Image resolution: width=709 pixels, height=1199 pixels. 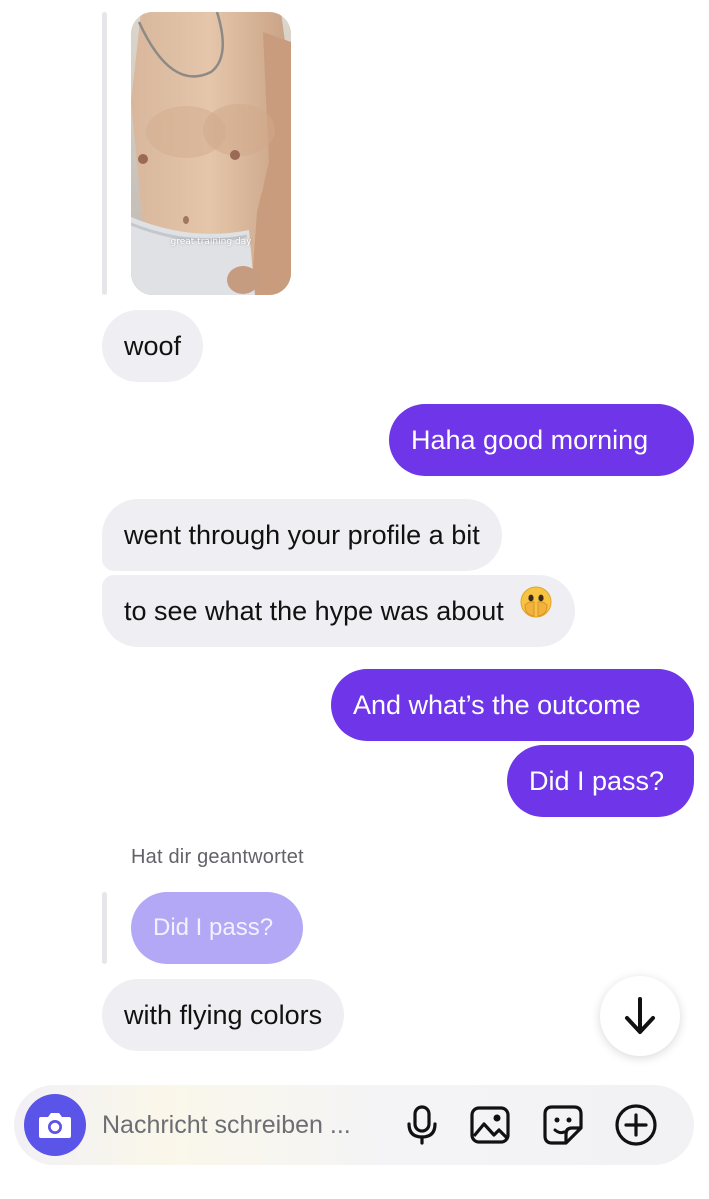 I want to click on gallery-button, so click(x=490, y=1125).